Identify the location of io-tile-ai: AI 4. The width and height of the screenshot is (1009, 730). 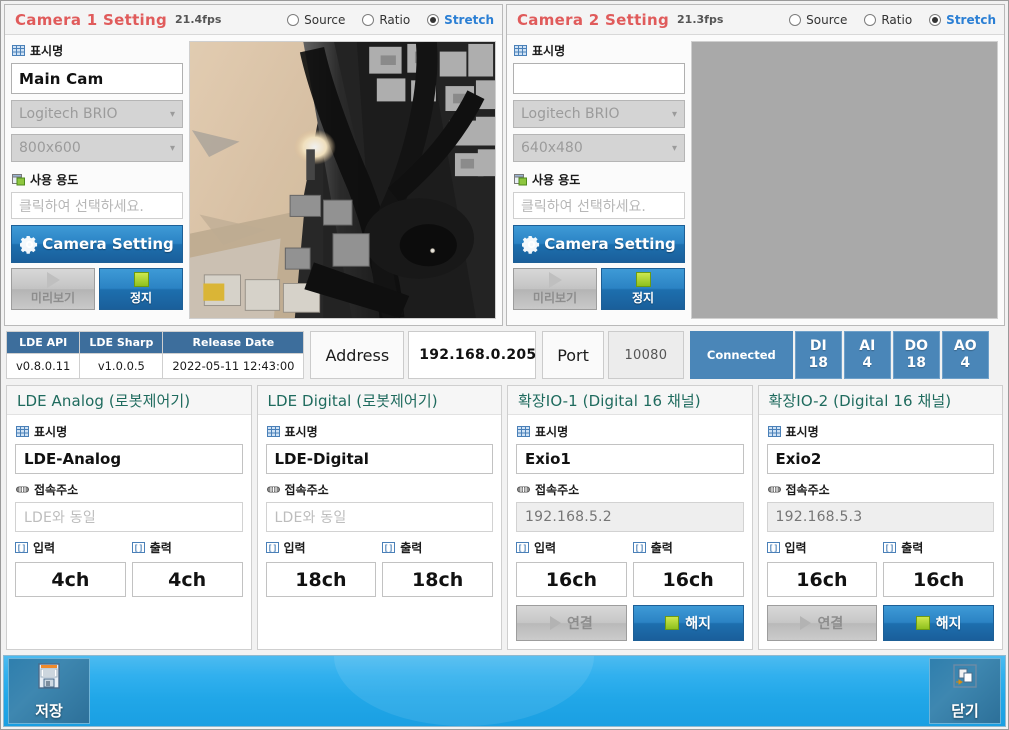
(867, 355).